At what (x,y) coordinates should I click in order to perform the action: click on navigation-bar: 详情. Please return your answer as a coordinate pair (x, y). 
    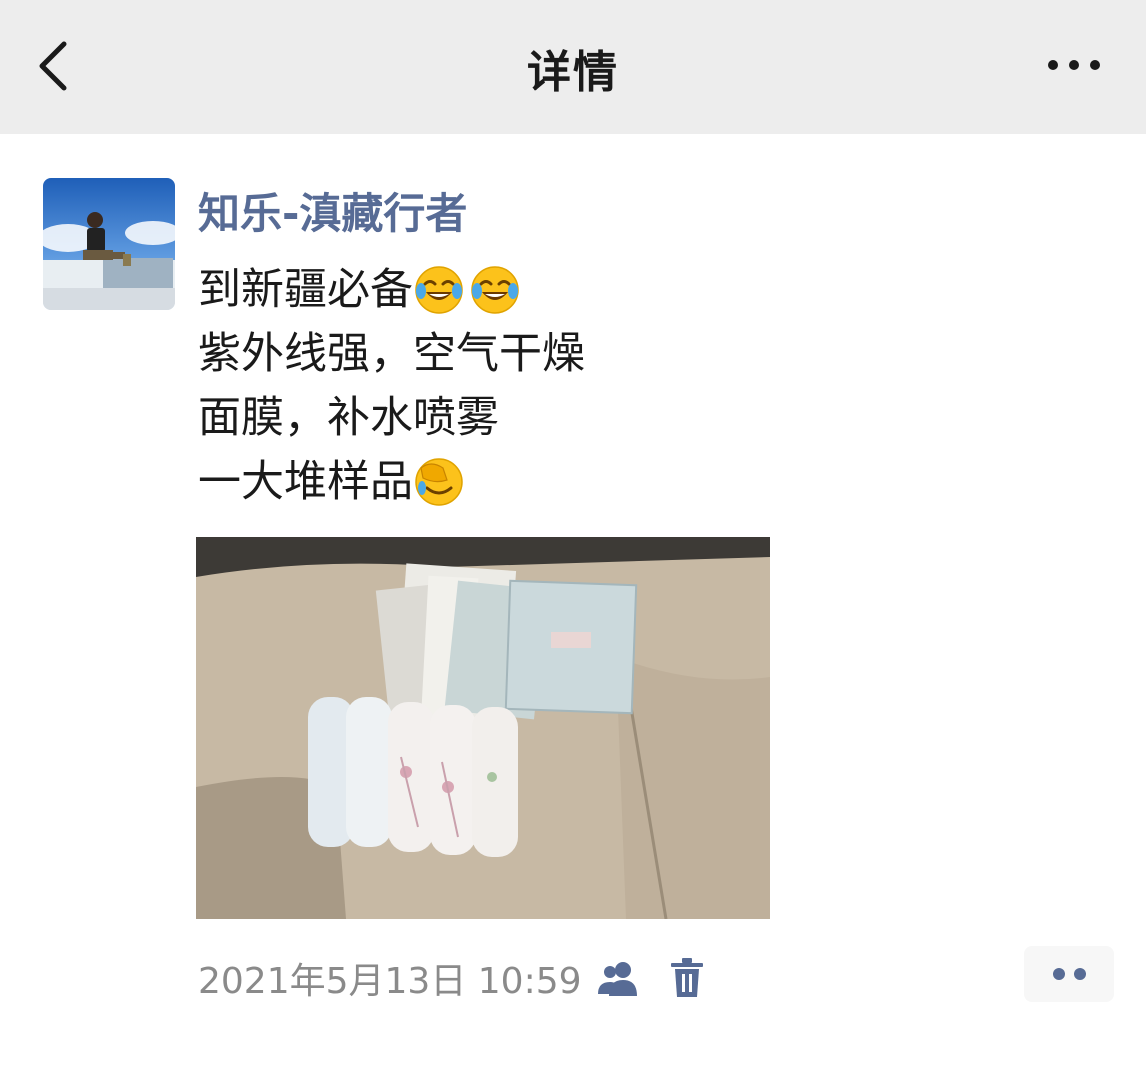
    Looking at the image, I should click on (573, 67).